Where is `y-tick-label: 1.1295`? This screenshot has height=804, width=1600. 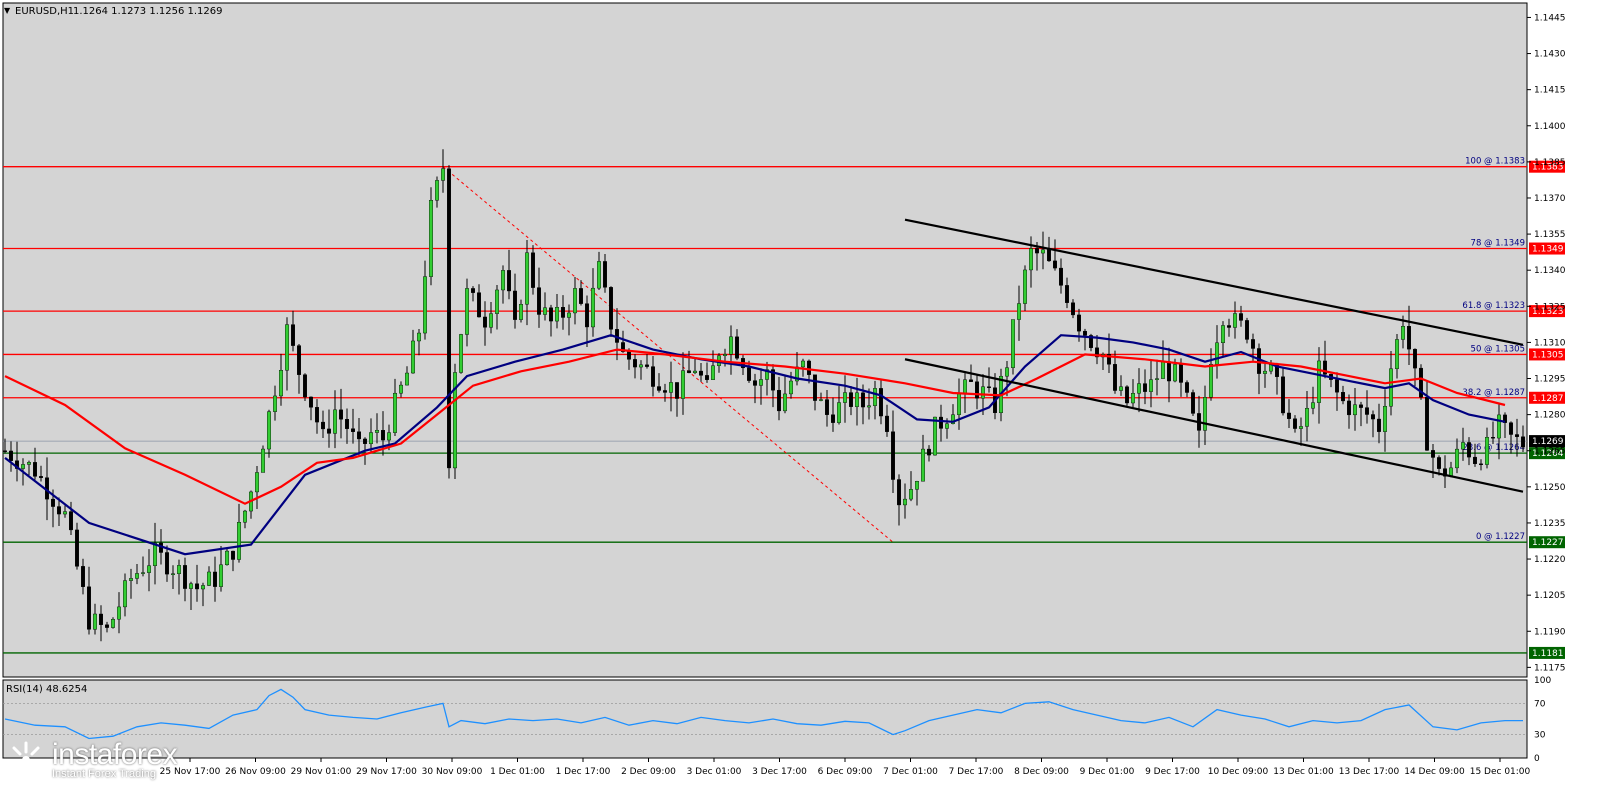
y-tick-label: 1.1295 is located at coordinates (1550, 380).